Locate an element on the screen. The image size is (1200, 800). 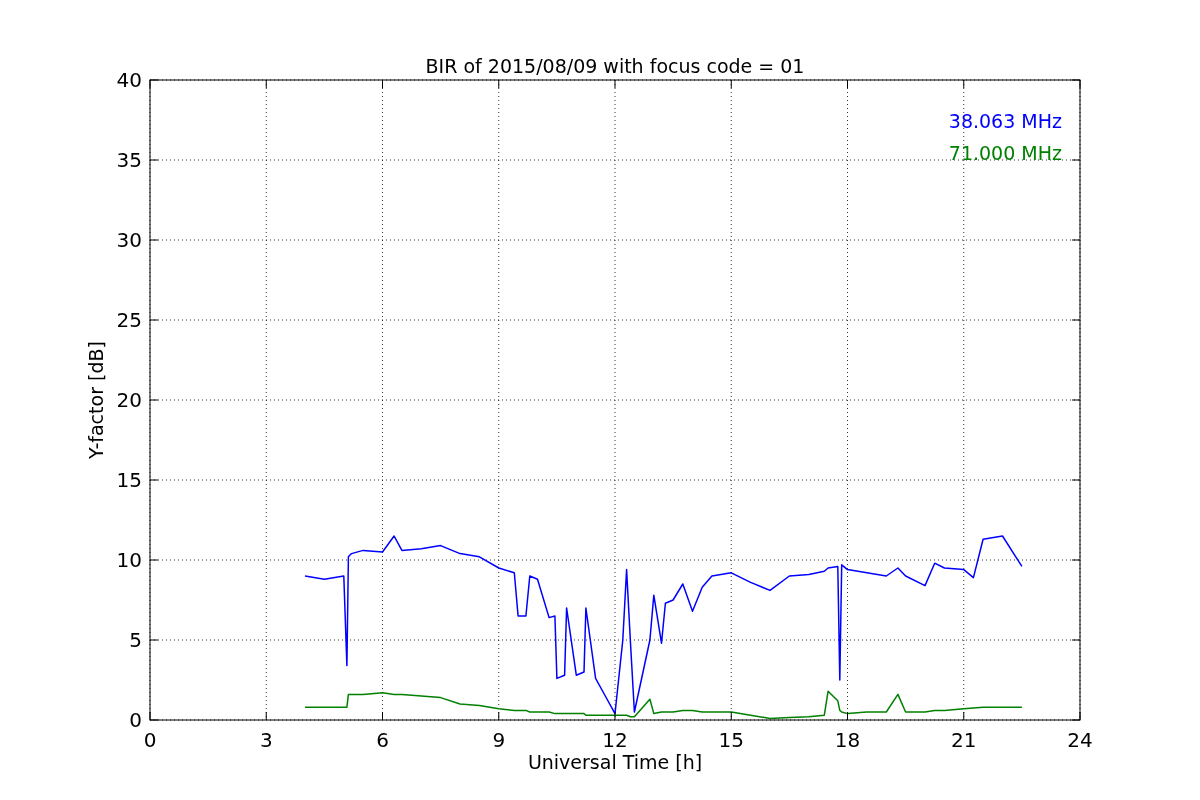
y-tick-label: 35 is located at coordinates (129, 160).